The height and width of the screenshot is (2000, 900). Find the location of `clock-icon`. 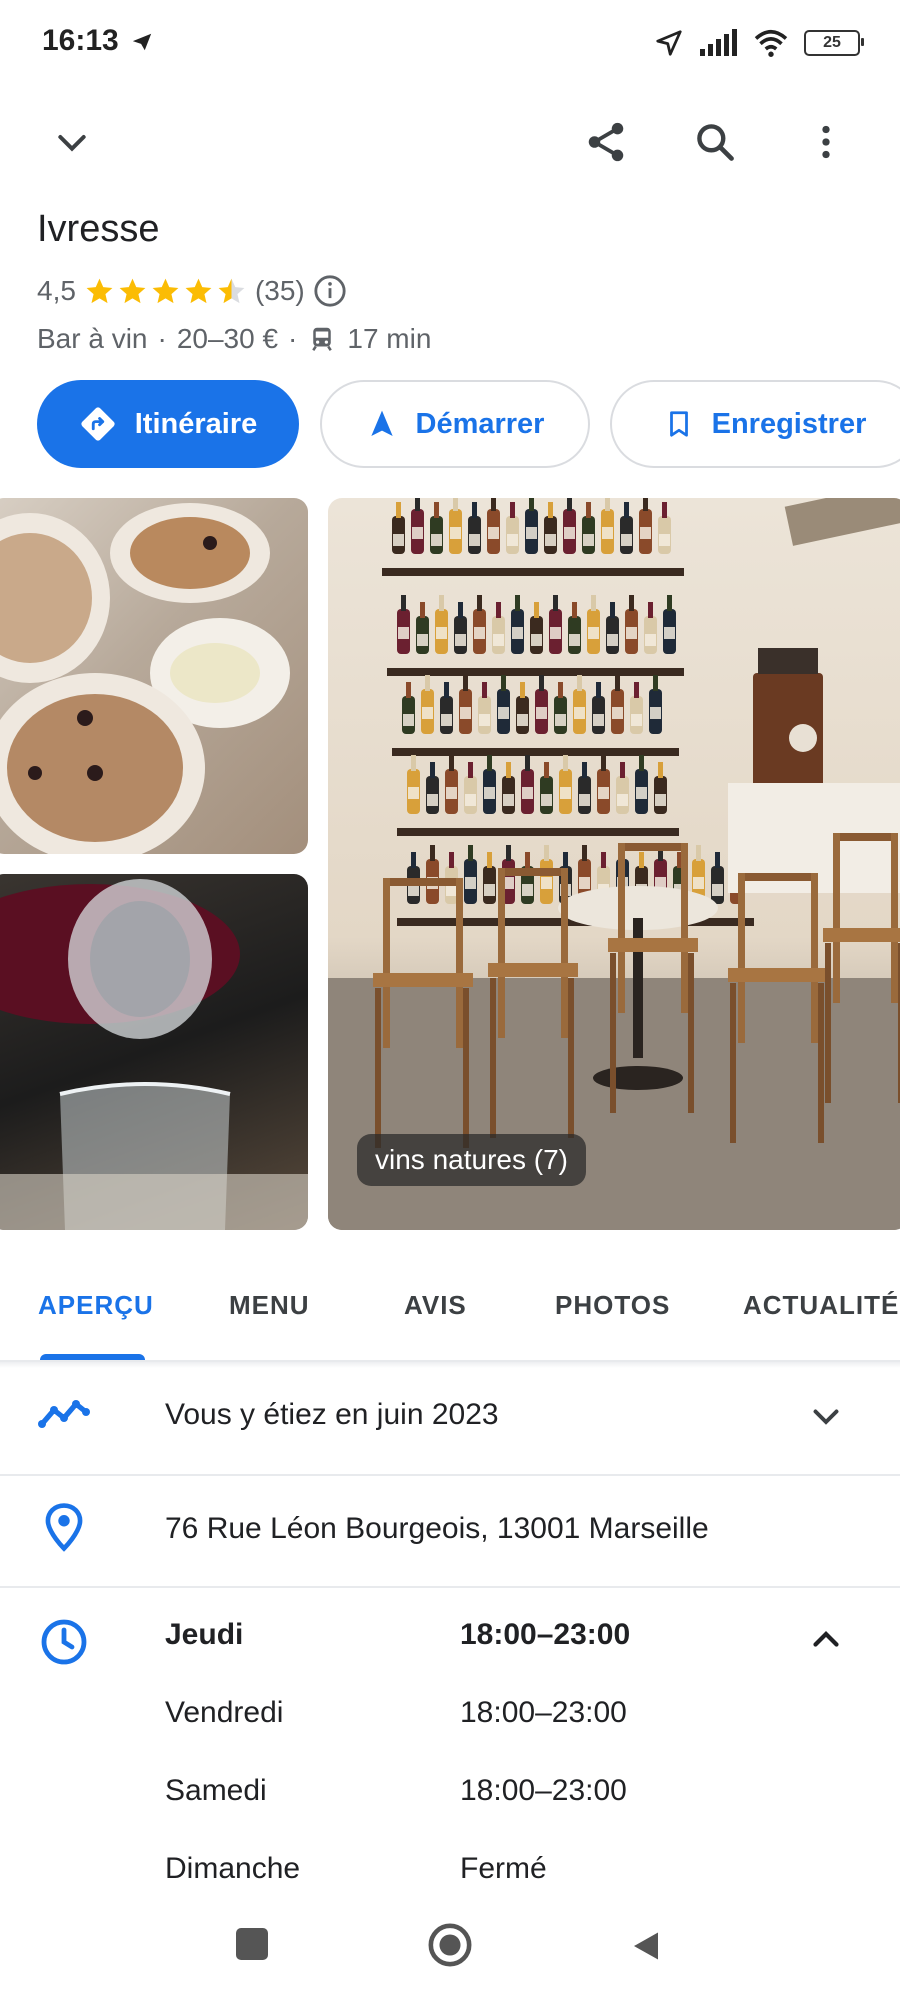

clock-icon is located at coordinates (64, 1644).